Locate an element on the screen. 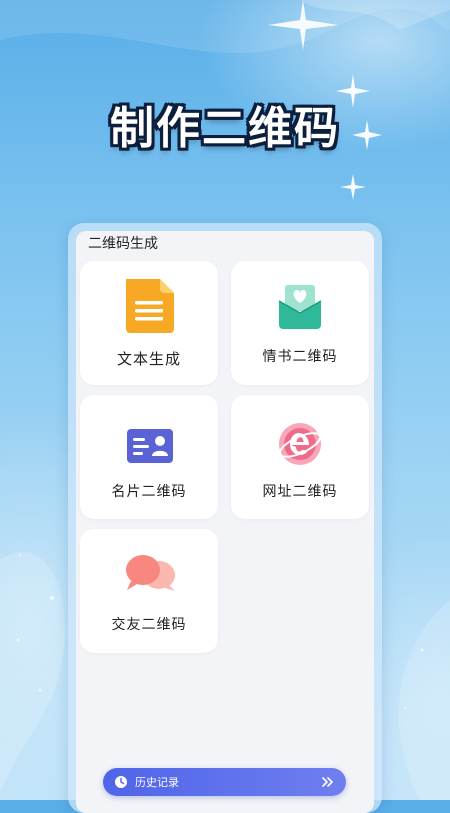 This screenshot has width=450, height=813. card-web-url: 网址二维码 is located at coordinates (300, 457).